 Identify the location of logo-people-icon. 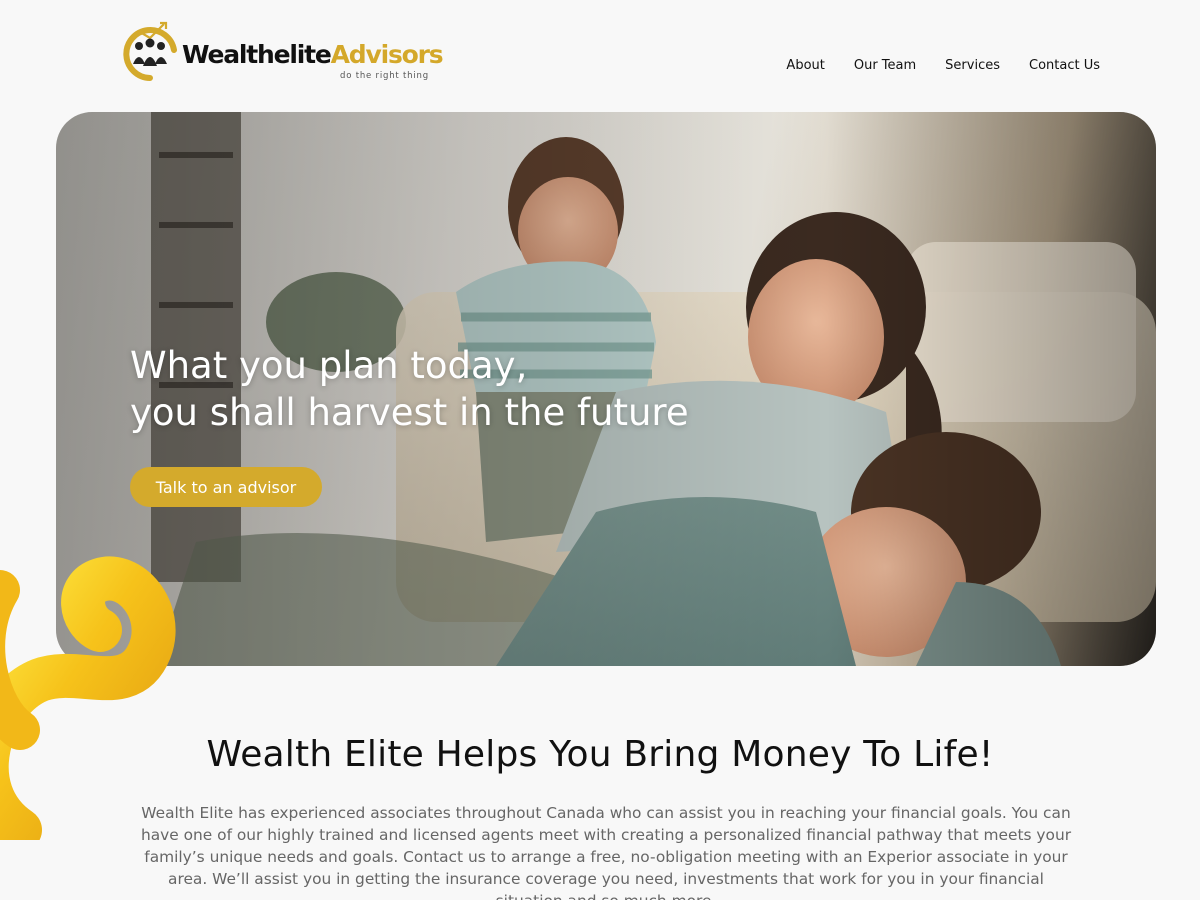
(150, 51).